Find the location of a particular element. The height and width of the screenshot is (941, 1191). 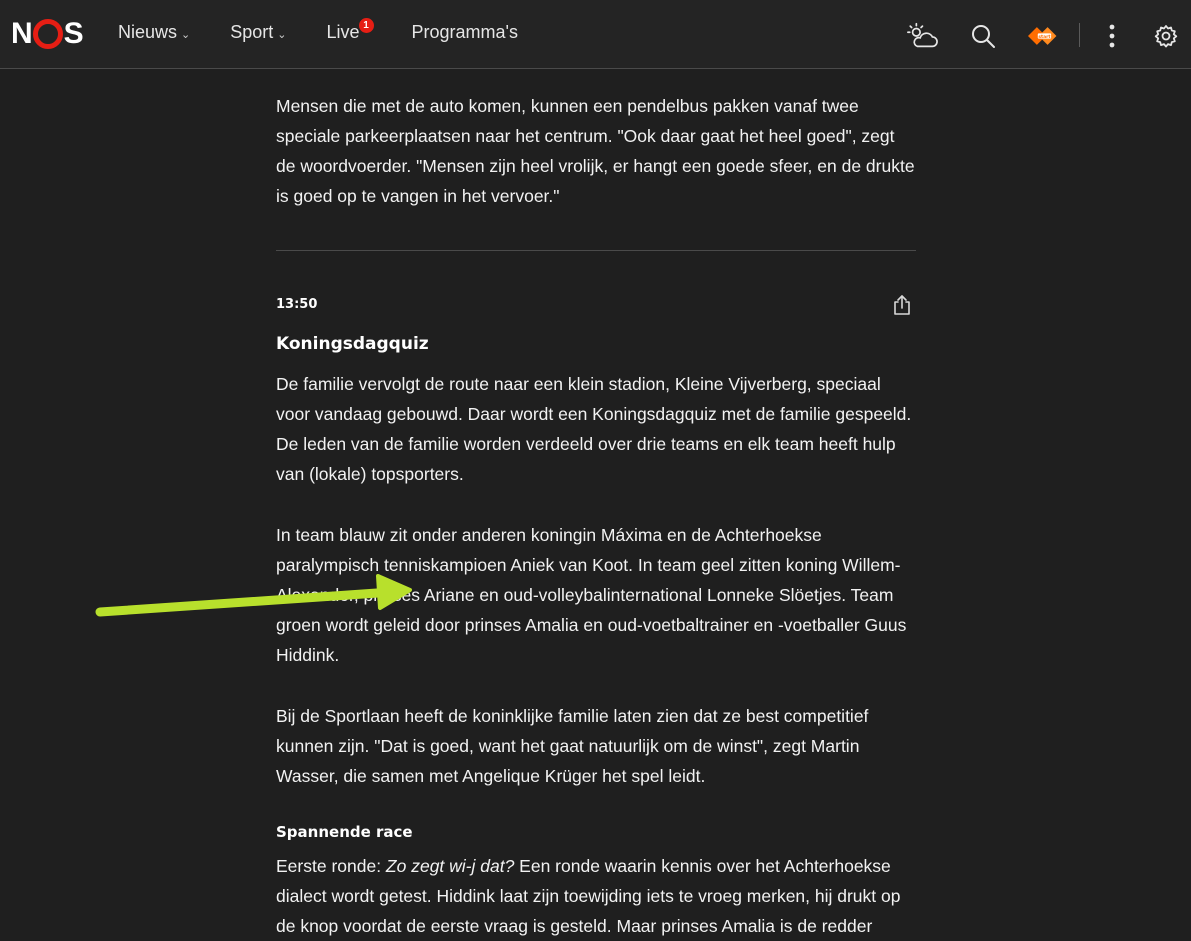

more-vertical-icon is located at coordinates (1112, 36).